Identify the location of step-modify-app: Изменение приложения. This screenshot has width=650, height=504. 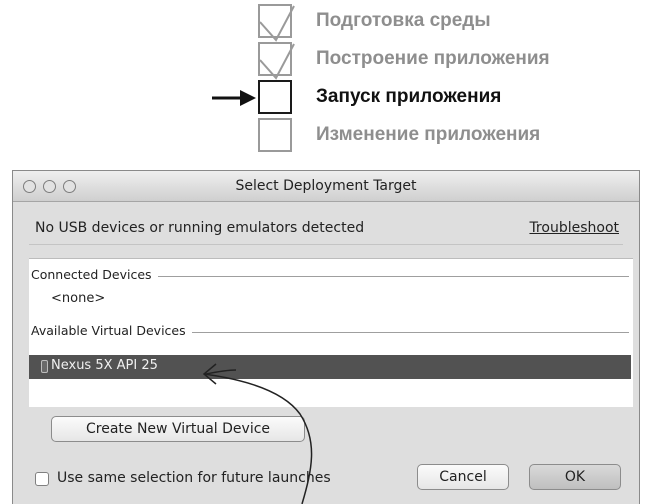
(454, 137).